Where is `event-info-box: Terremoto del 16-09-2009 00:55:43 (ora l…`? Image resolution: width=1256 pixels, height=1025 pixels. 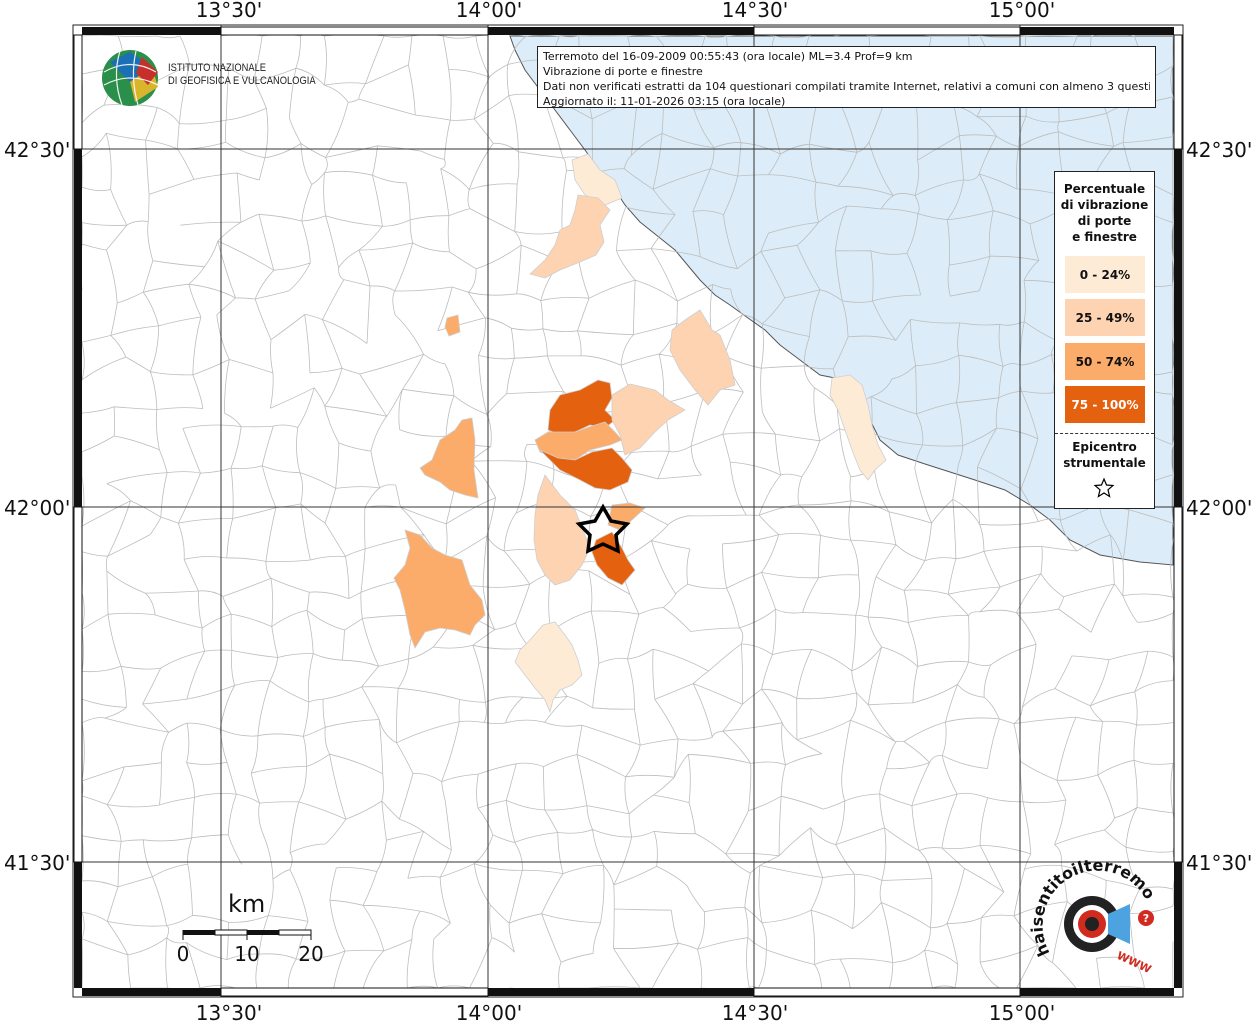 event-info-box: Terremoto del 16-09-2009 00:55:43 (ora l… is located at coordinates (846, 77).